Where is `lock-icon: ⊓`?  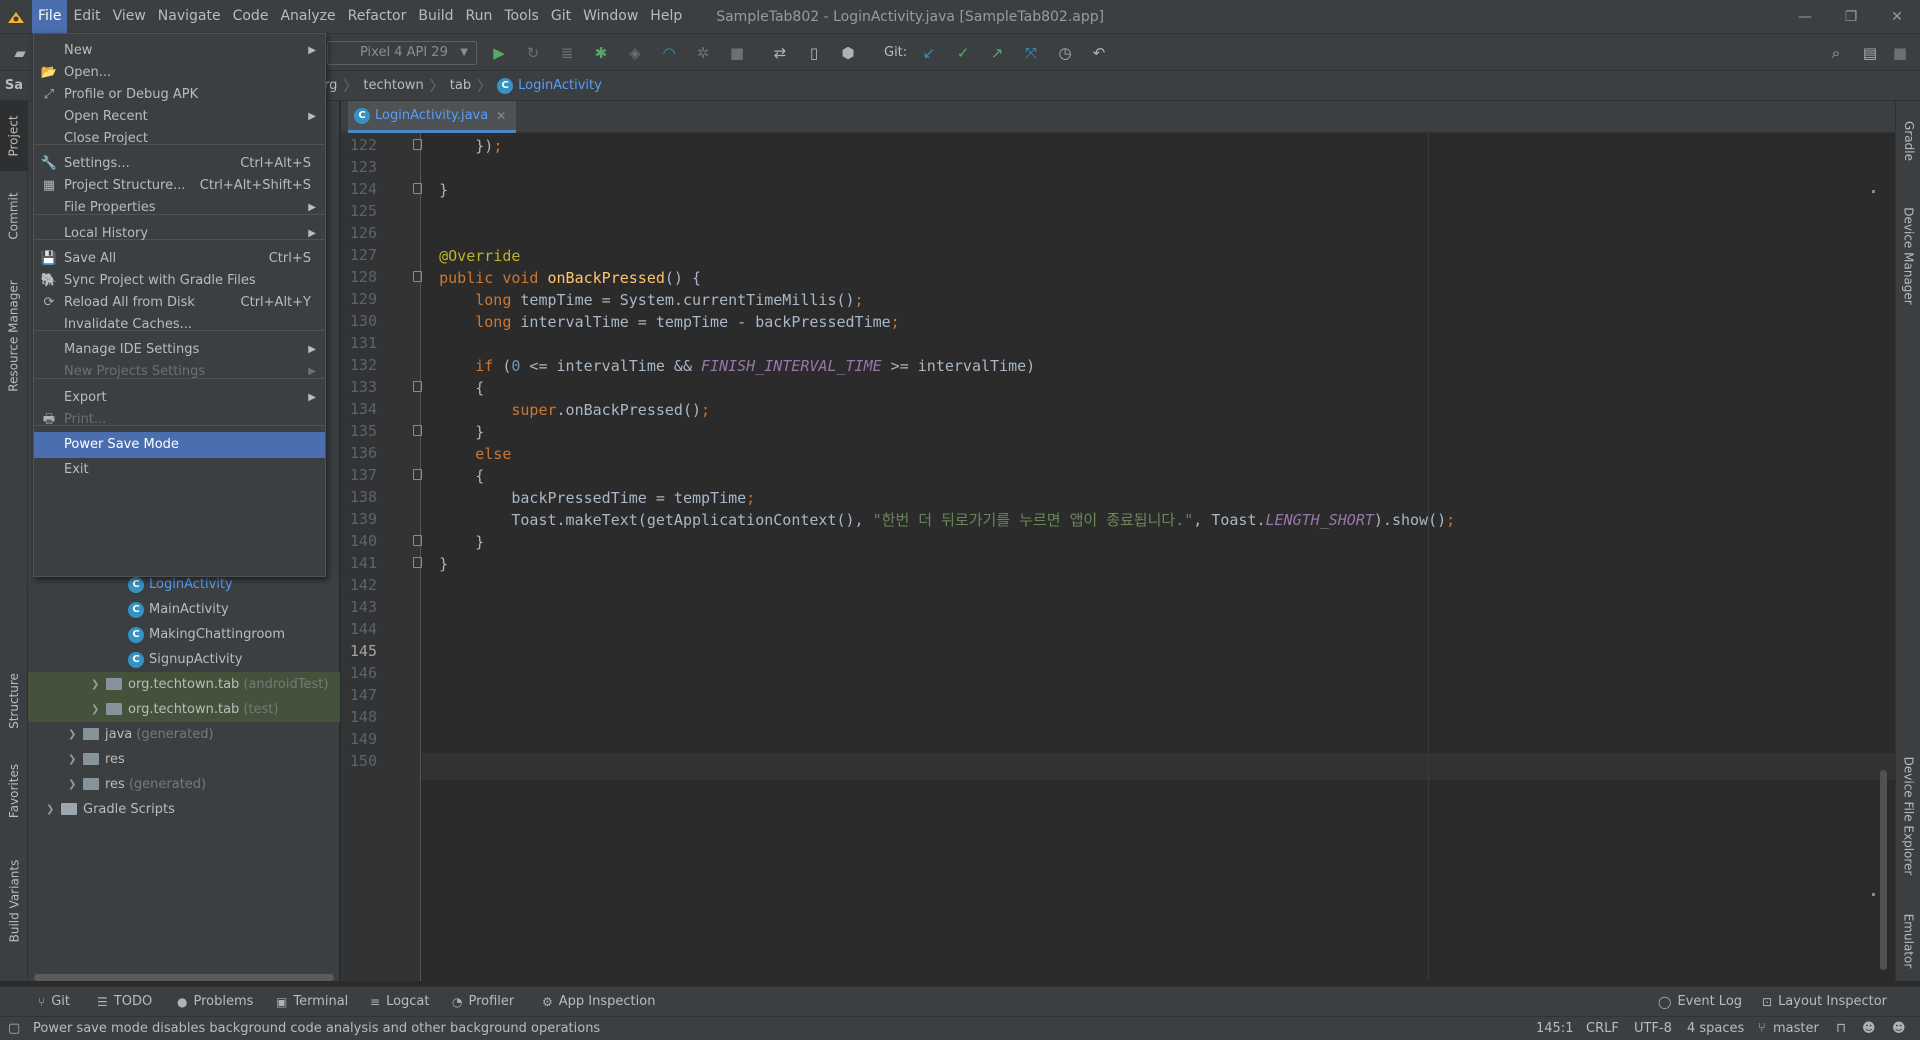 lock-icon: ⊓ is located at coordinates (1841, 1028).